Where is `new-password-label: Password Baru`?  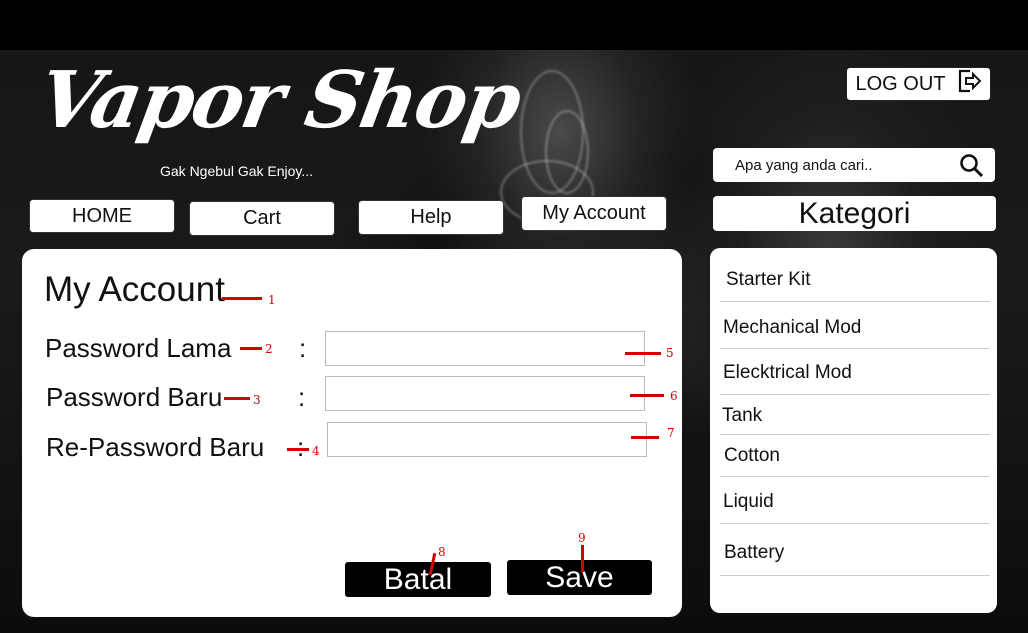 new-password-label: Password Baru is located at coordinates (134, 397).